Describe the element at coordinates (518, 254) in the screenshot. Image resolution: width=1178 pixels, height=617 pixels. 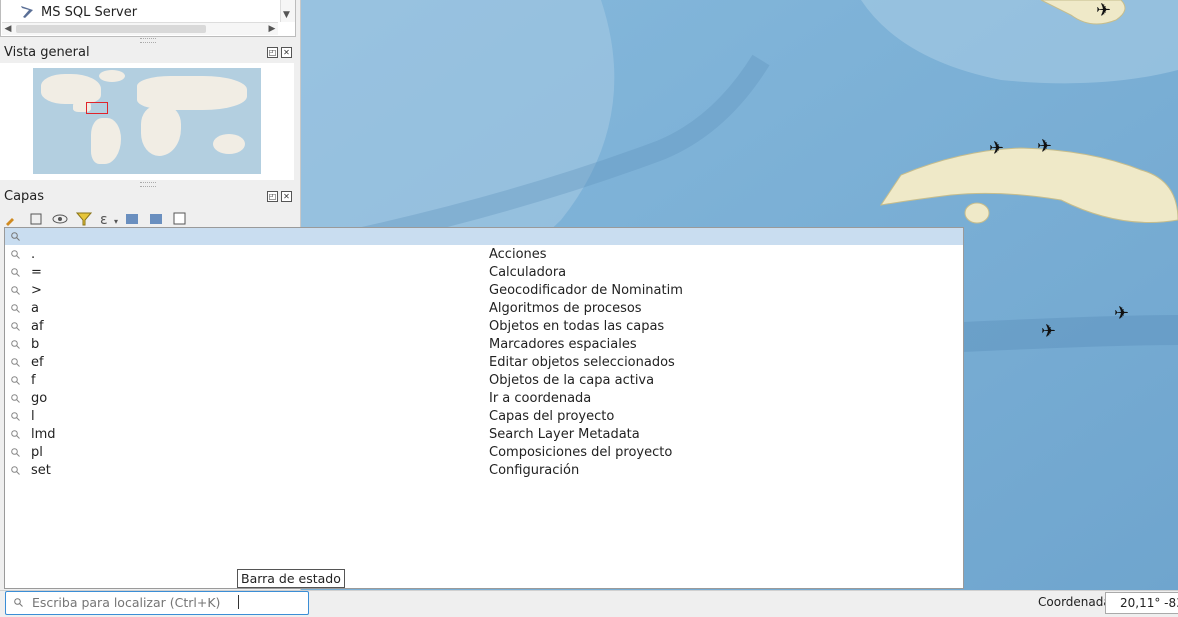
I see `locator-description: Acciones` at that location.